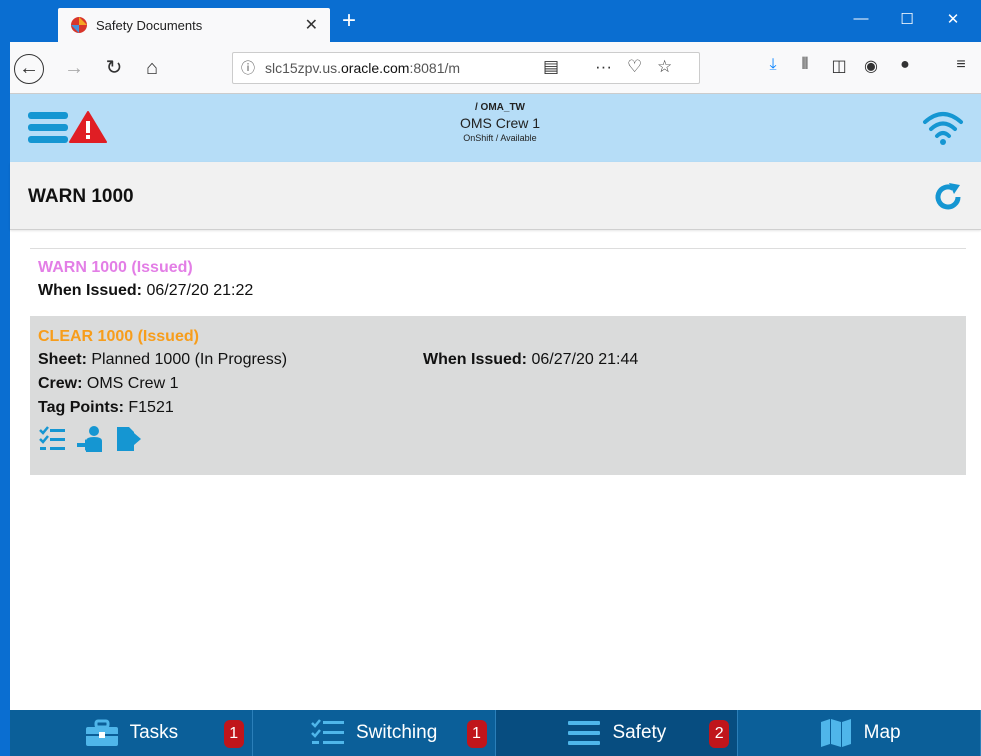  What do you see at coordinates (233, 734) in the screenshot?
I see `tasks-count-badge: 1` at bounding box center [233, 734].